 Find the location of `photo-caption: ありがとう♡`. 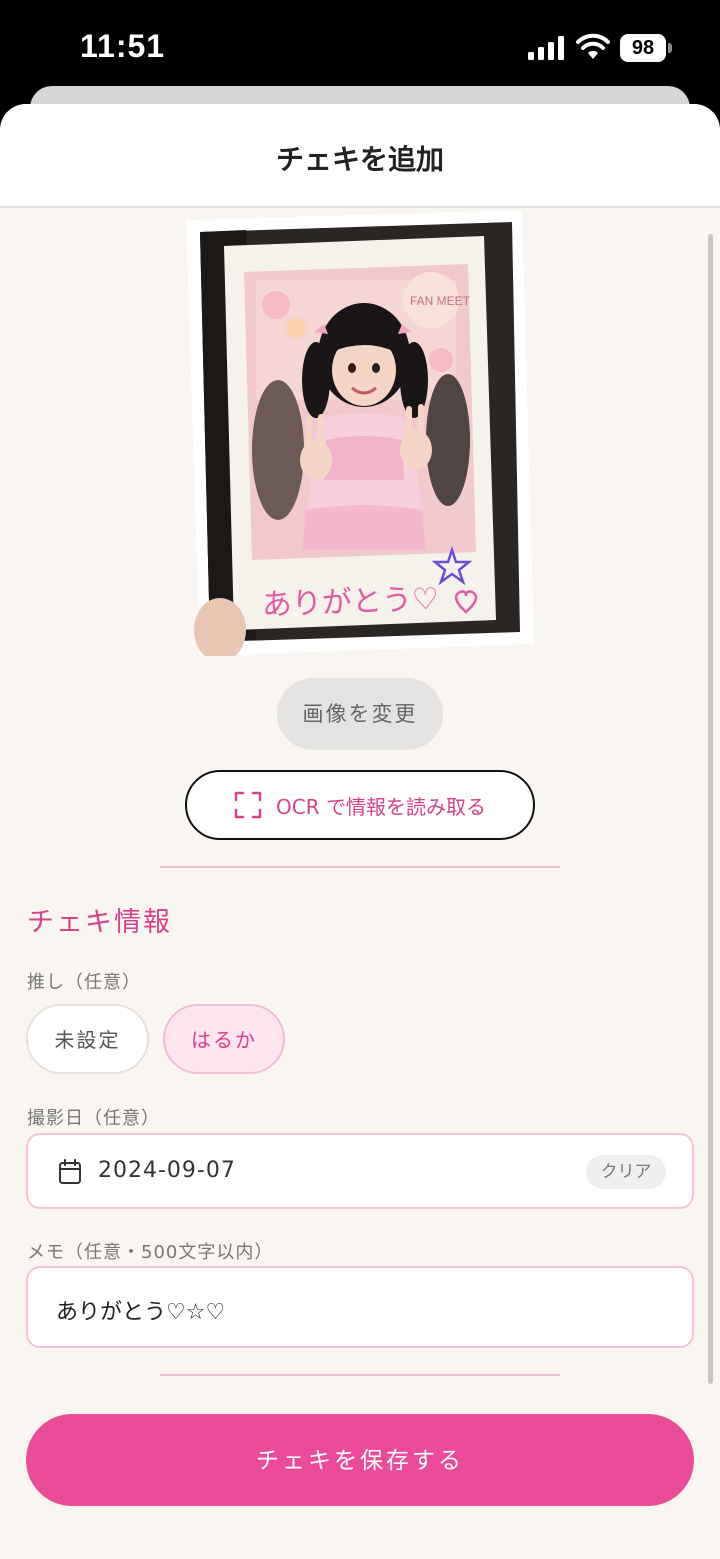

photo-caption: ありがとう♡ is located at coordinates (350, 602).